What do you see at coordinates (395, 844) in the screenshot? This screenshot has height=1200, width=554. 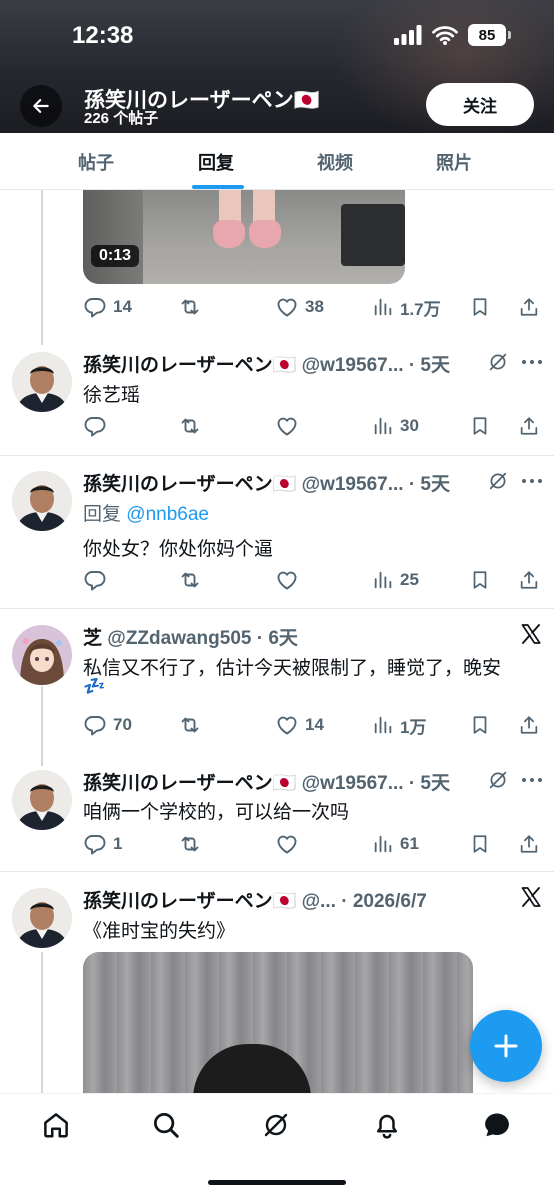 I see `views-button: 61` at bounding box center [395, 844].